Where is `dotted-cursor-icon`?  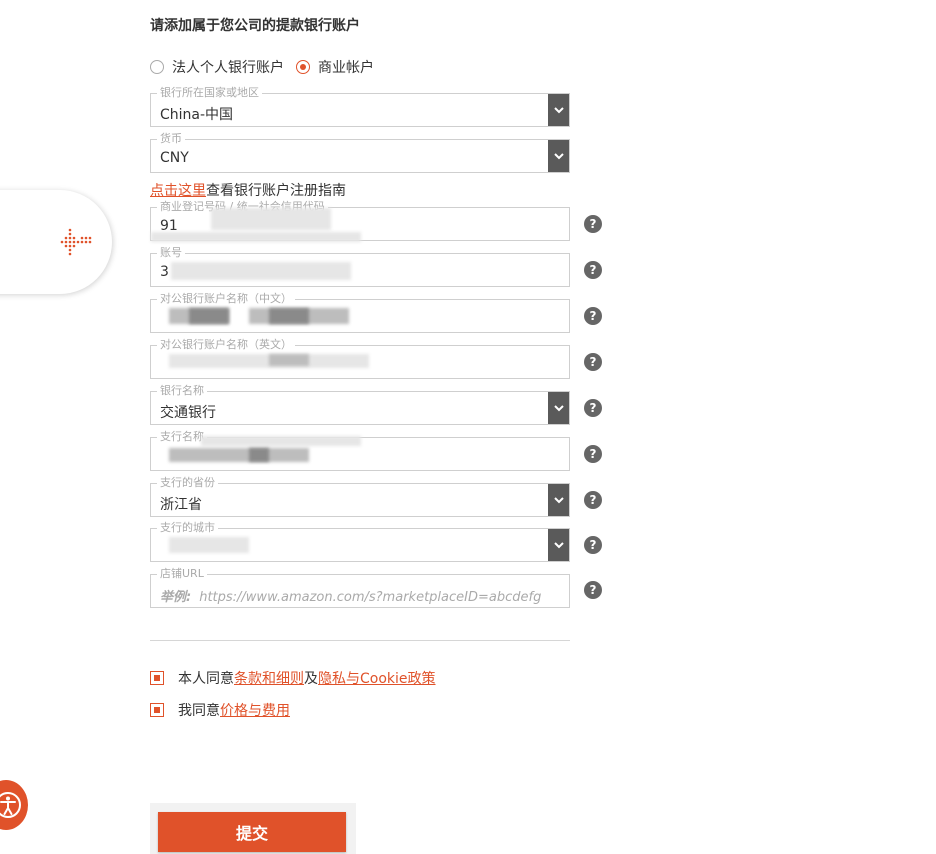 dotted-cursor-icon is located at coordinates (76, 242).